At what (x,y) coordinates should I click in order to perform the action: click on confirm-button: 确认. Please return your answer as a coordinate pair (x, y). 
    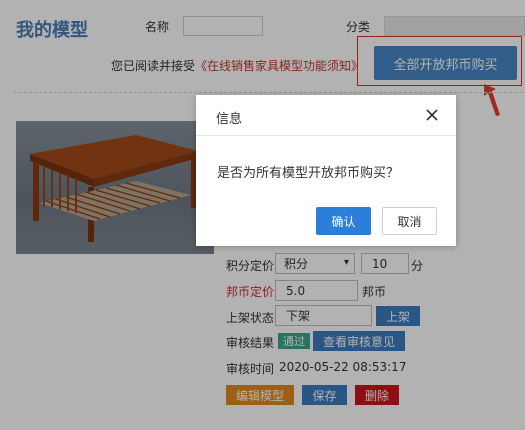
    Looking at the image, I should click on (343, 221).